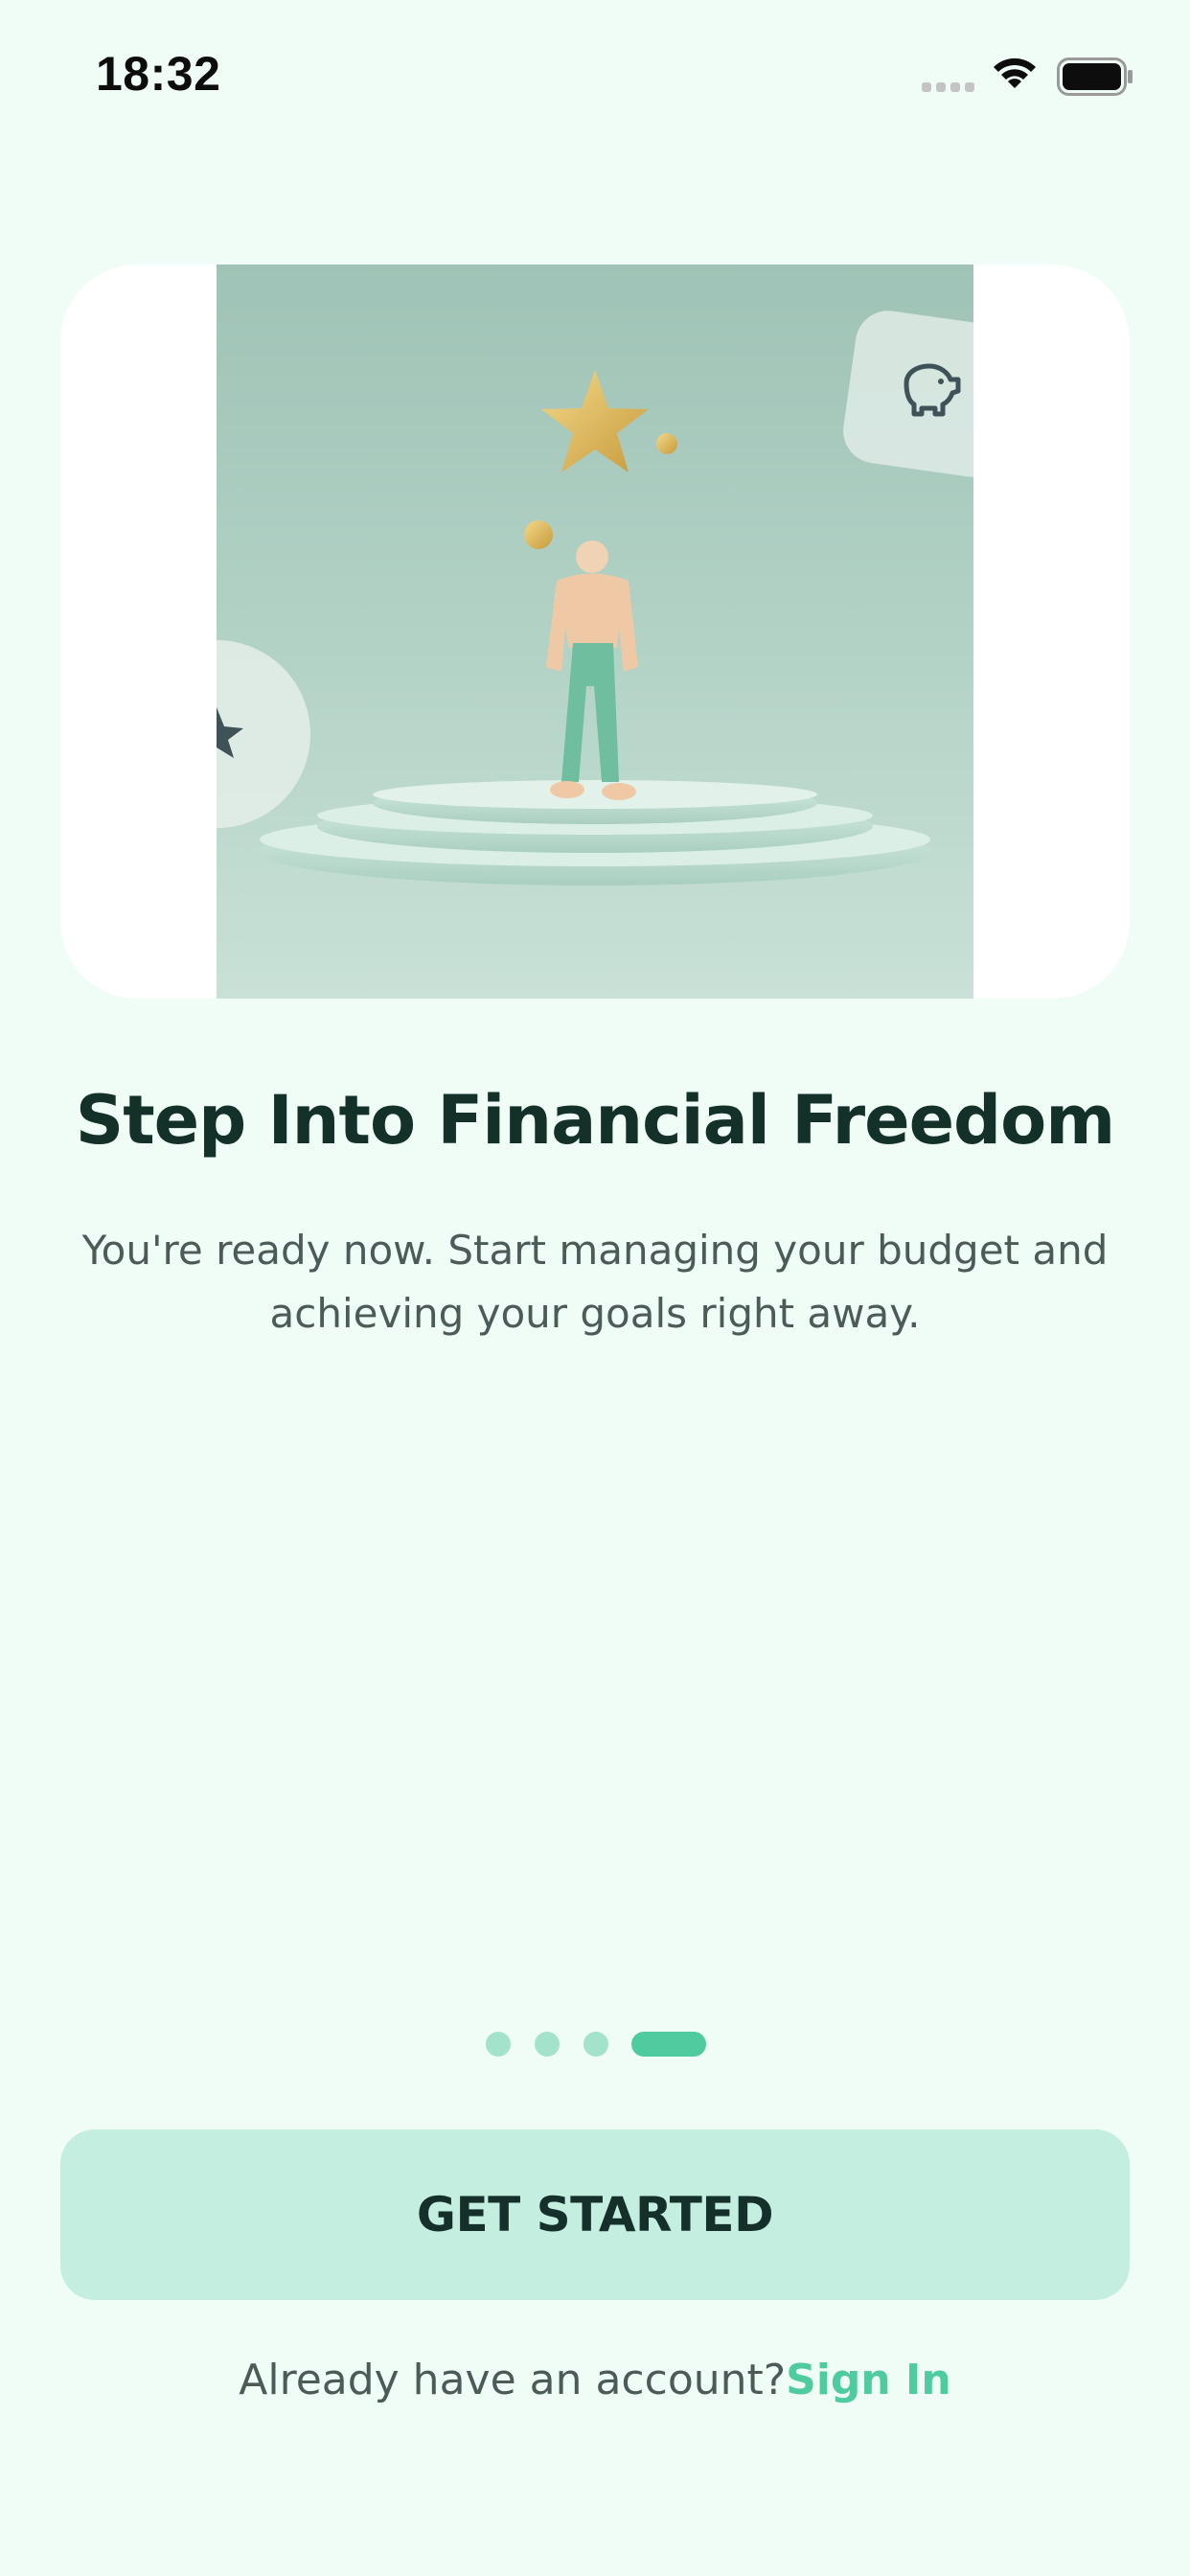 The image size is (1190, 2576). I want to click on hero-illustration-art, so click(595, 598).